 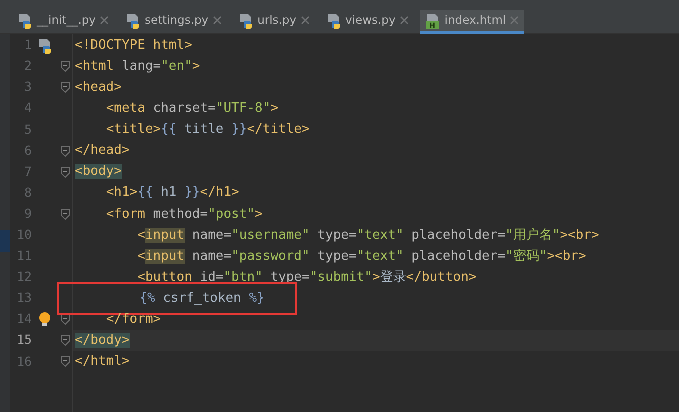 What do you see at coordinates (27, 66) in the screenshot?
I see `line-number: 2` at bounding box center [27, 66].